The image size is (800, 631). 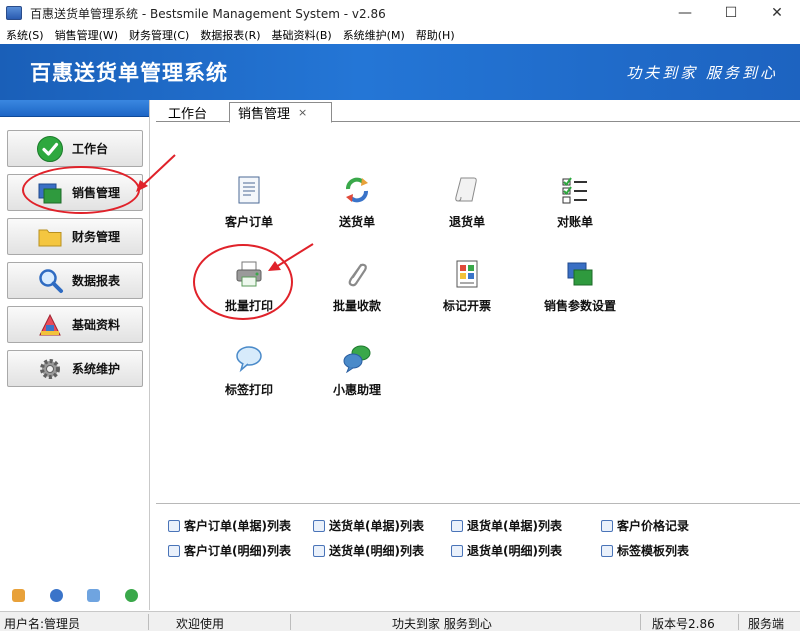 I want to click on sidebar-item-label: 数据报表, so click(x=96, y=281).